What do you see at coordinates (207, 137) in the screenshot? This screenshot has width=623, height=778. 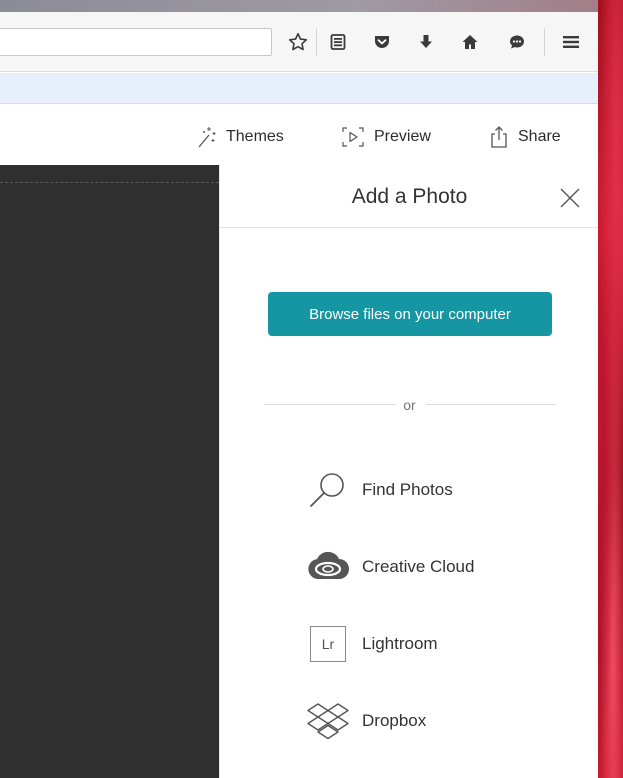 I see `magic-wand-icon` at bounding box center [207, 137].